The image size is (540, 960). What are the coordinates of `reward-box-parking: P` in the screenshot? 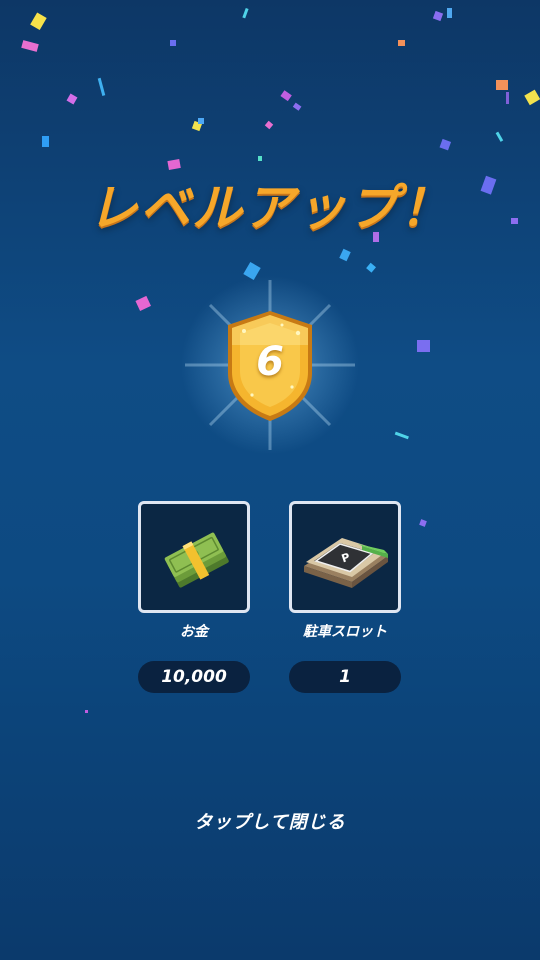 It's located at (345, 557).